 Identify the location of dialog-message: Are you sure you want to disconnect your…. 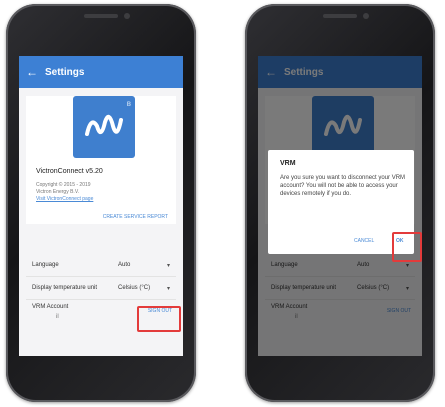
(343, 186).